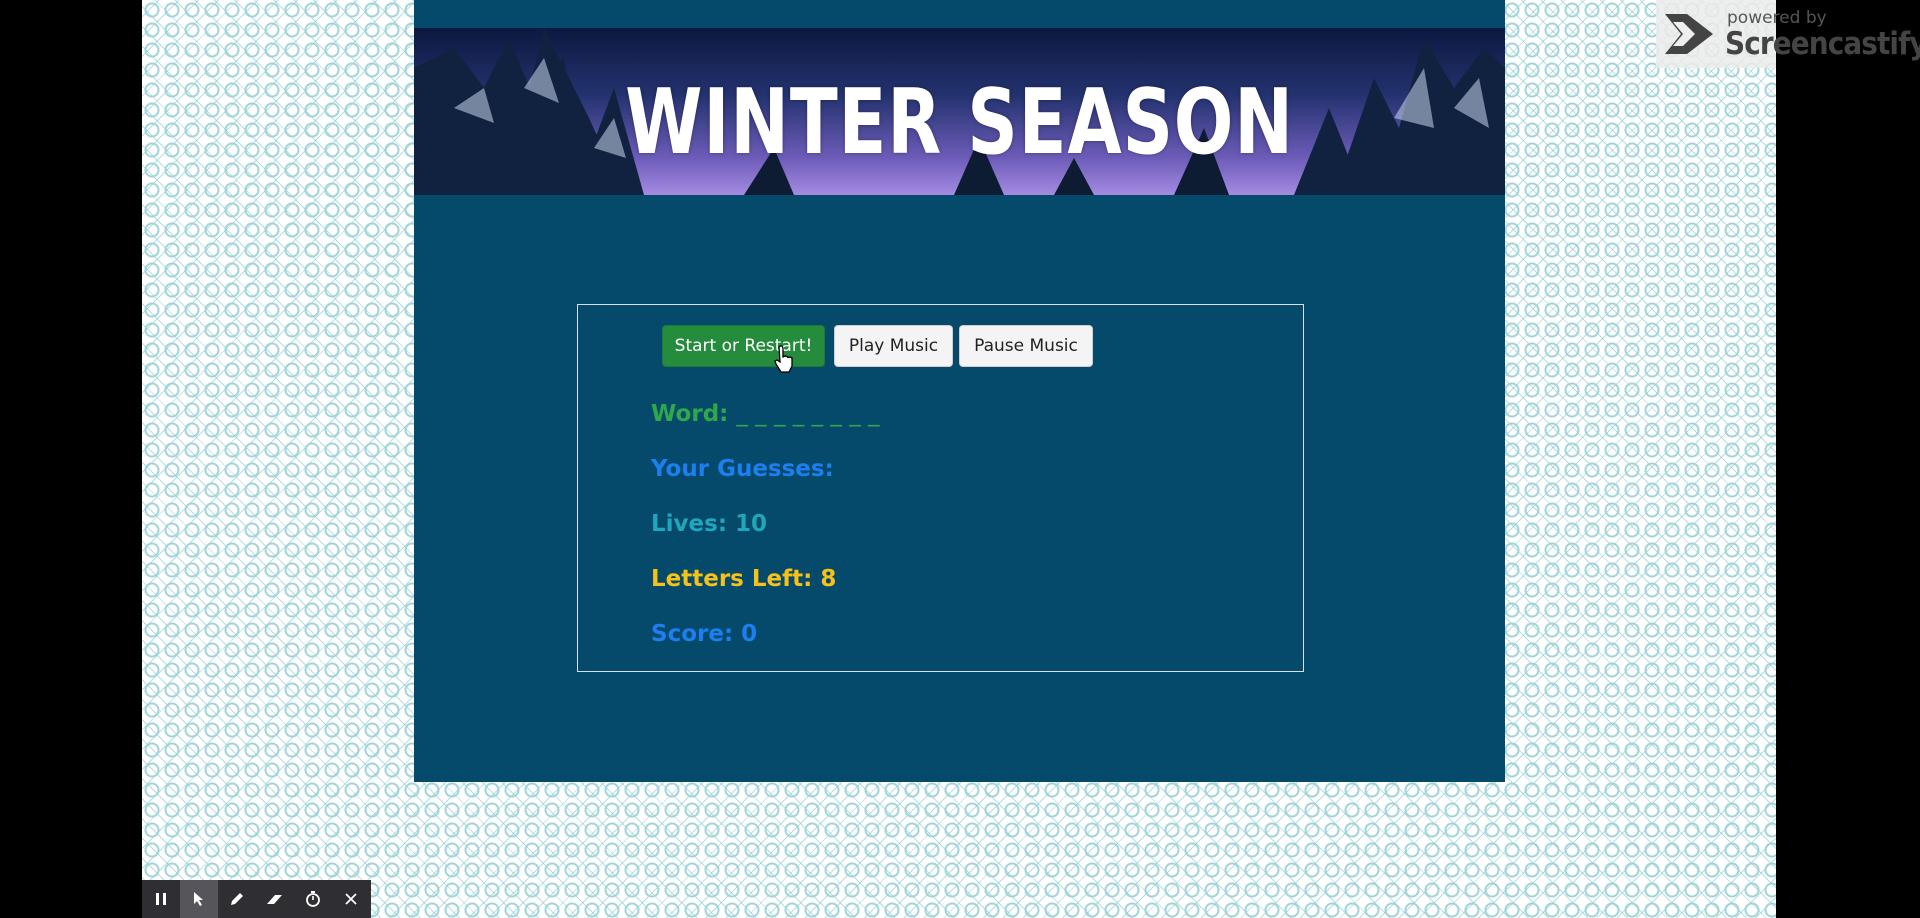  Describe the element at coordinates (1026, 346) in the screenshot. I see `pause-music-button: Pause Music` at that location.